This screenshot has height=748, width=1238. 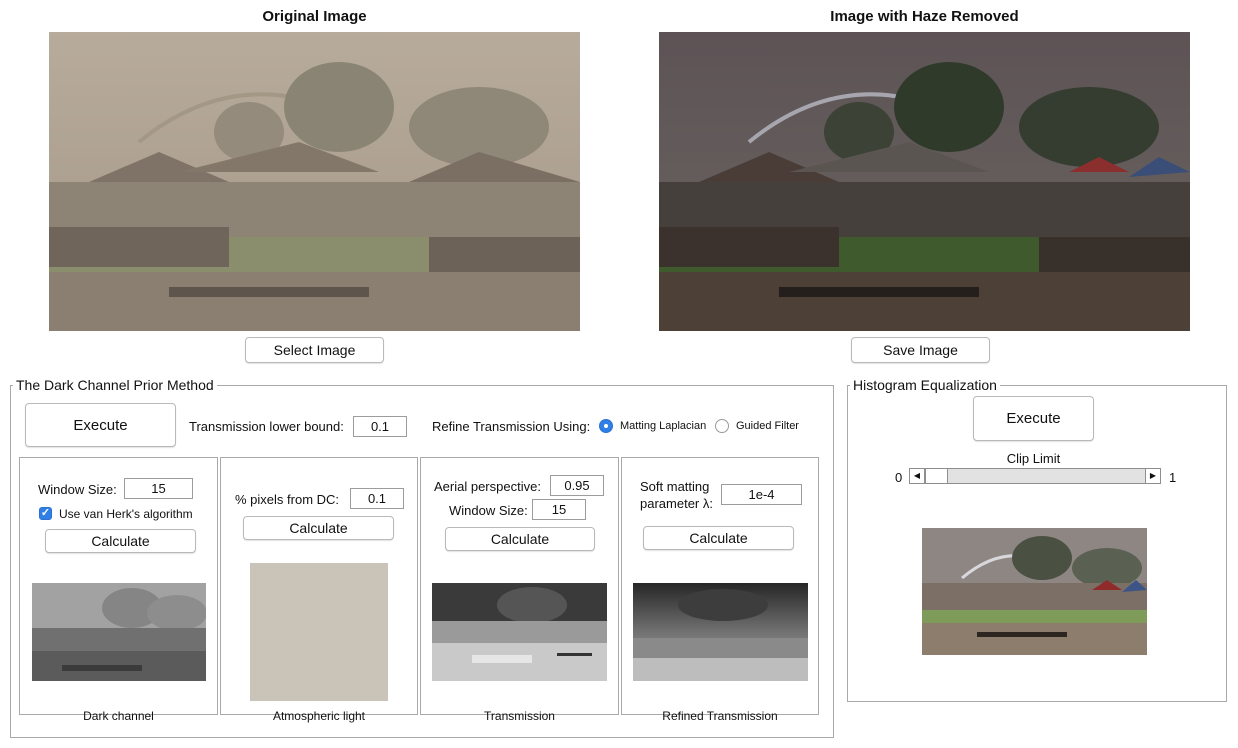 What do you see at coordinates (318, 528) in the screenshot?
I see `atmospheric-calculate-button: Calculate` at bounding box center [318, 528].